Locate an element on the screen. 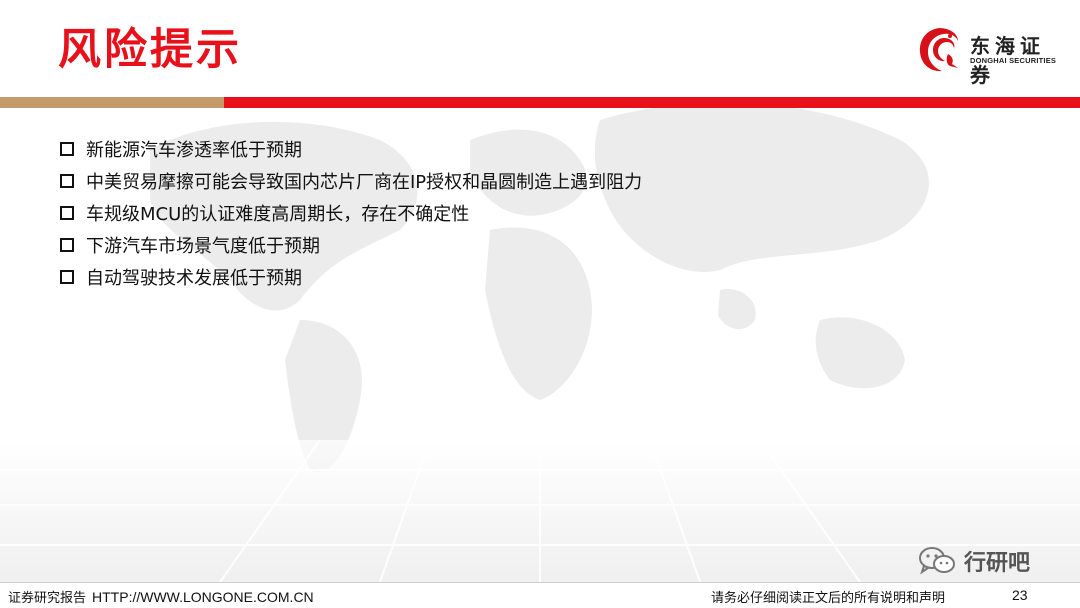 The width and height of the screenshot is (1080, 608). bullet-text: 车规级MCU的认证难度高周期长，存在不确定性 is located at coordinates (278, 214).